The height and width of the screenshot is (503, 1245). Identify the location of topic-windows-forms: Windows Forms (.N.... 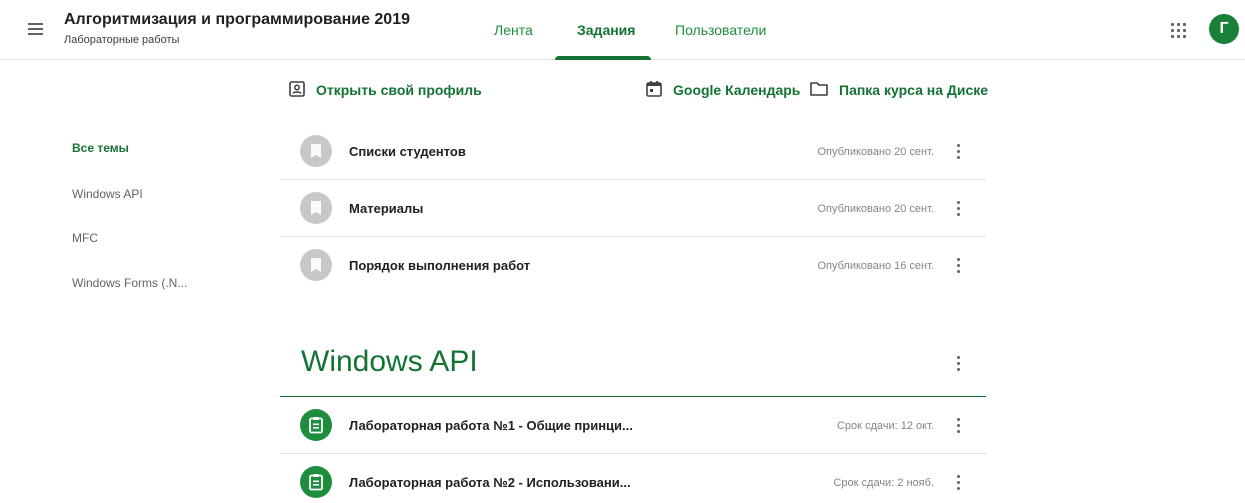
(129, 283).